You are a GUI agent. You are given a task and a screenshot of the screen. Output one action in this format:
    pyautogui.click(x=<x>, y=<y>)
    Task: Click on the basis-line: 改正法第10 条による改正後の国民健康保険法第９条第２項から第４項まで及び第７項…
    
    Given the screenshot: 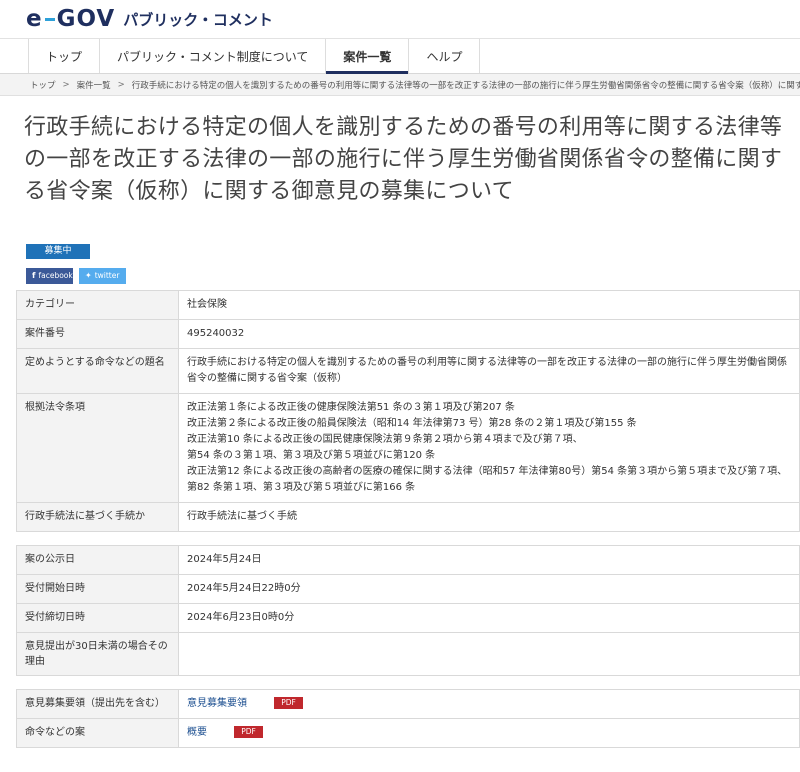 What is the action you would take?
    pyautogui.click(x=385, y=439)
    